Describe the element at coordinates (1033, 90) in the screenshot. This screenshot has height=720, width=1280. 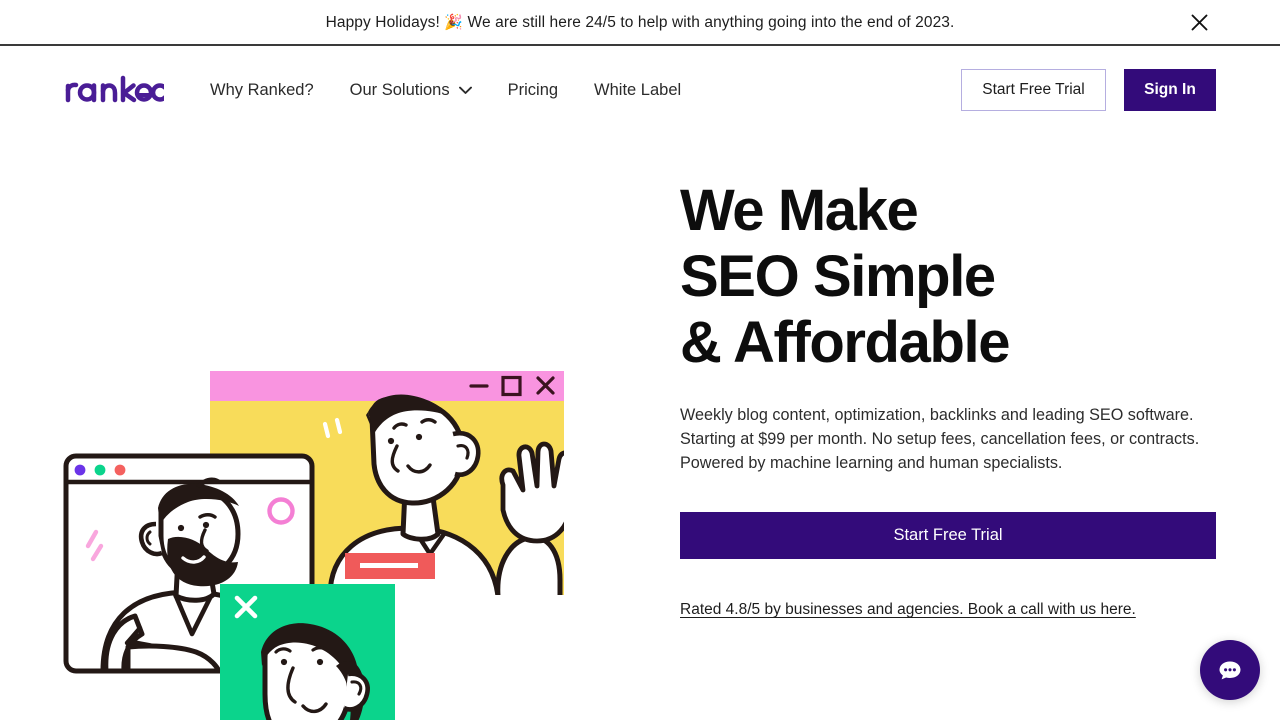
I see `start-free-trial-button: Start Free Trial` at that location.